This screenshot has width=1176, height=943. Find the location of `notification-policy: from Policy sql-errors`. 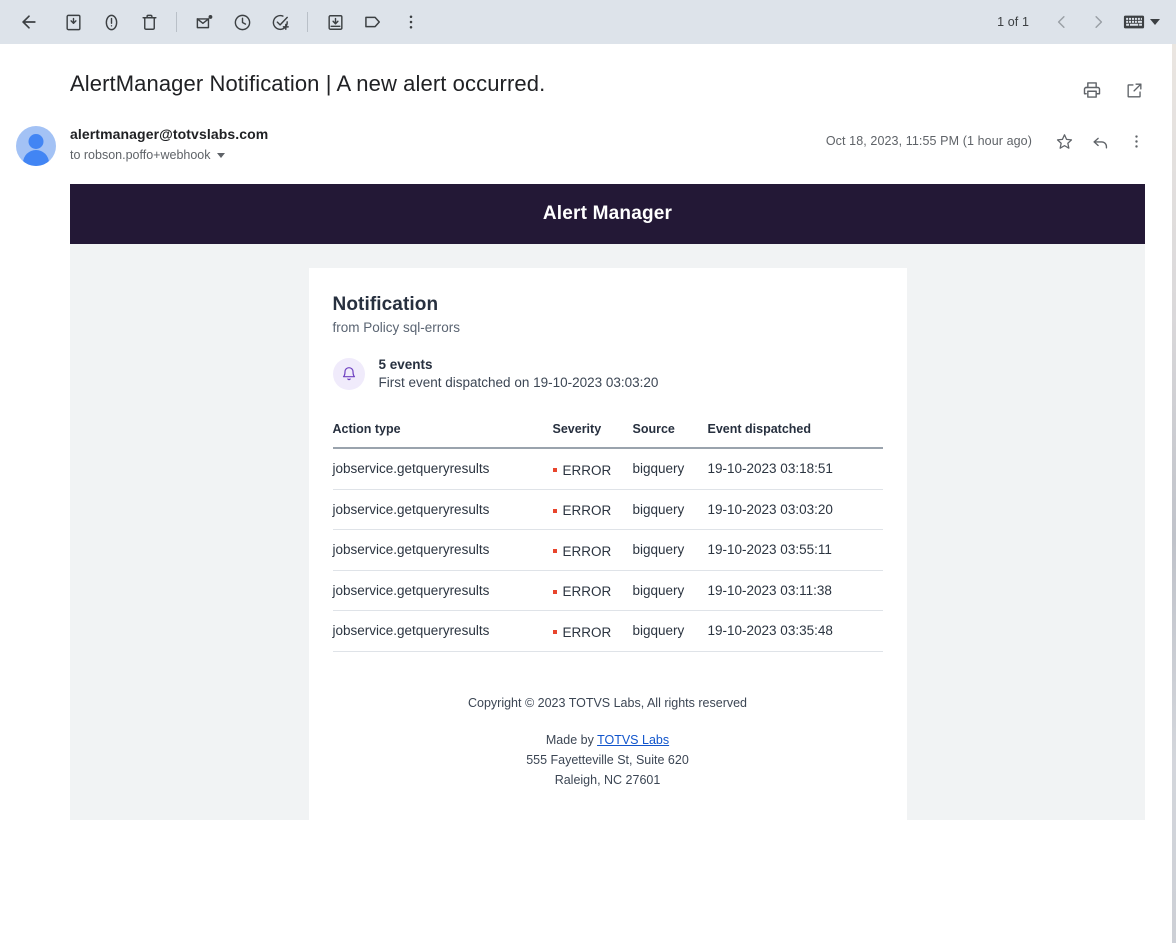

notification-policy: from Policy sql-errors is located at coordinates (396, 327).